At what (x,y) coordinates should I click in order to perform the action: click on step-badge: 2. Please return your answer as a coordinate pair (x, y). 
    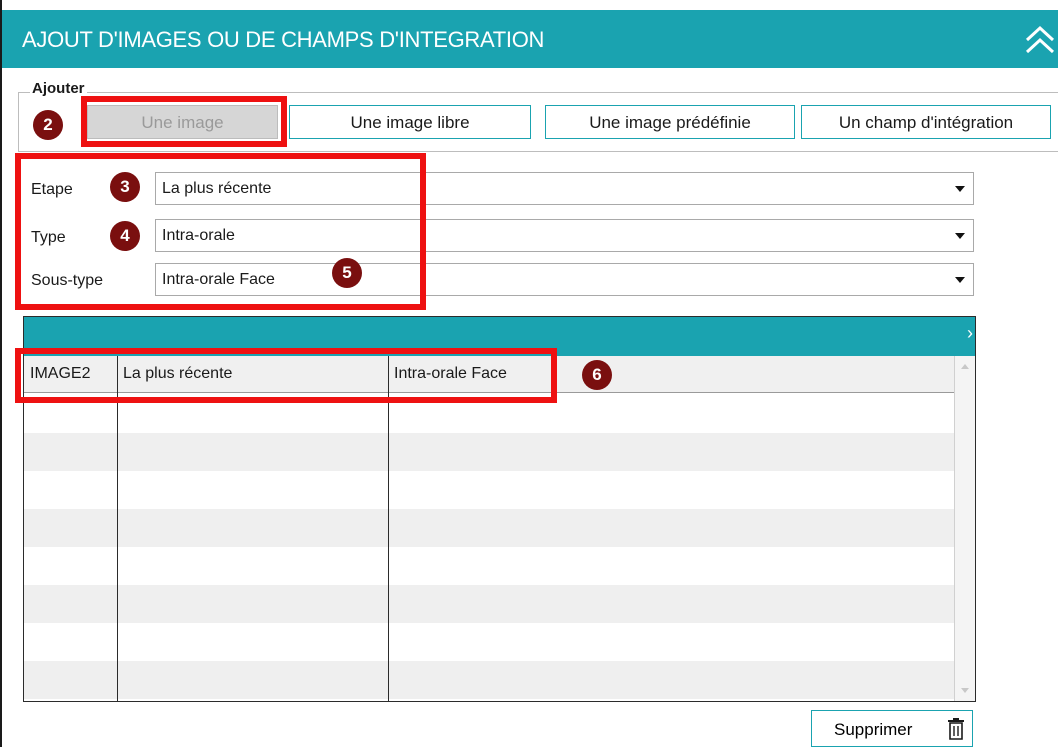
    Looking at the image, I should click on (48, 125).